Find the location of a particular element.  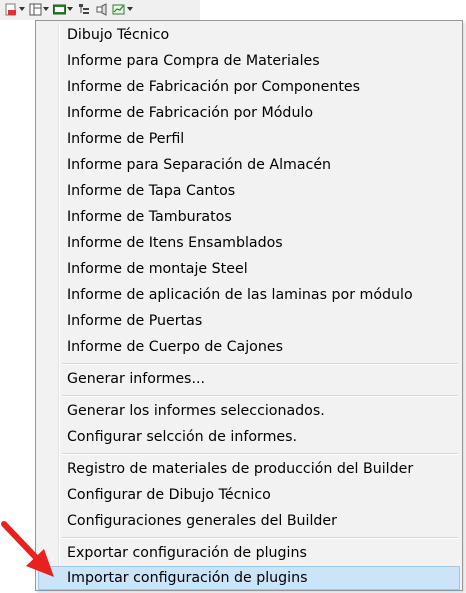

menu-item-informe-fabricacion-componentes: Informe de Fabricación por Componentes is located at coordinates (249, 87).